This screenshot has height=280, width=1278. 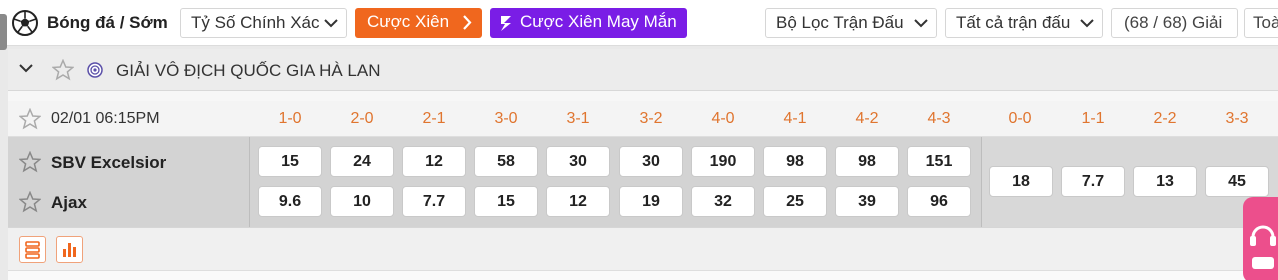 What do you see at coordinates (95, 70) in the screenshot?
I see `league-logo-icon` at bounding box center [95, 70].